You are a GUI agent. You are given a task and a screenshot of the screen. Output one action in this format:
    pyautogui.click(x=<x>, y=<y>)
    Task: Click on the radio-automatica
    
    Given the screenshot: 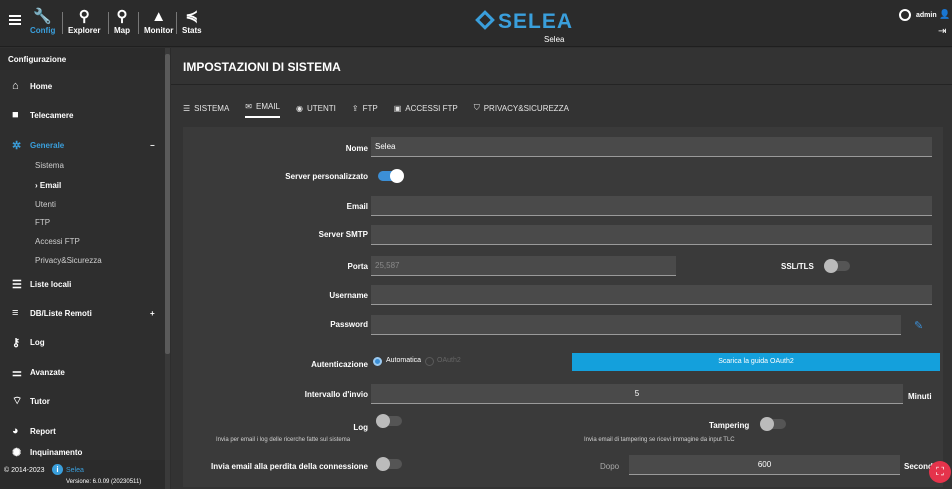 What is the action you would take?
    pyautogui.click(x=377, y=361)
    